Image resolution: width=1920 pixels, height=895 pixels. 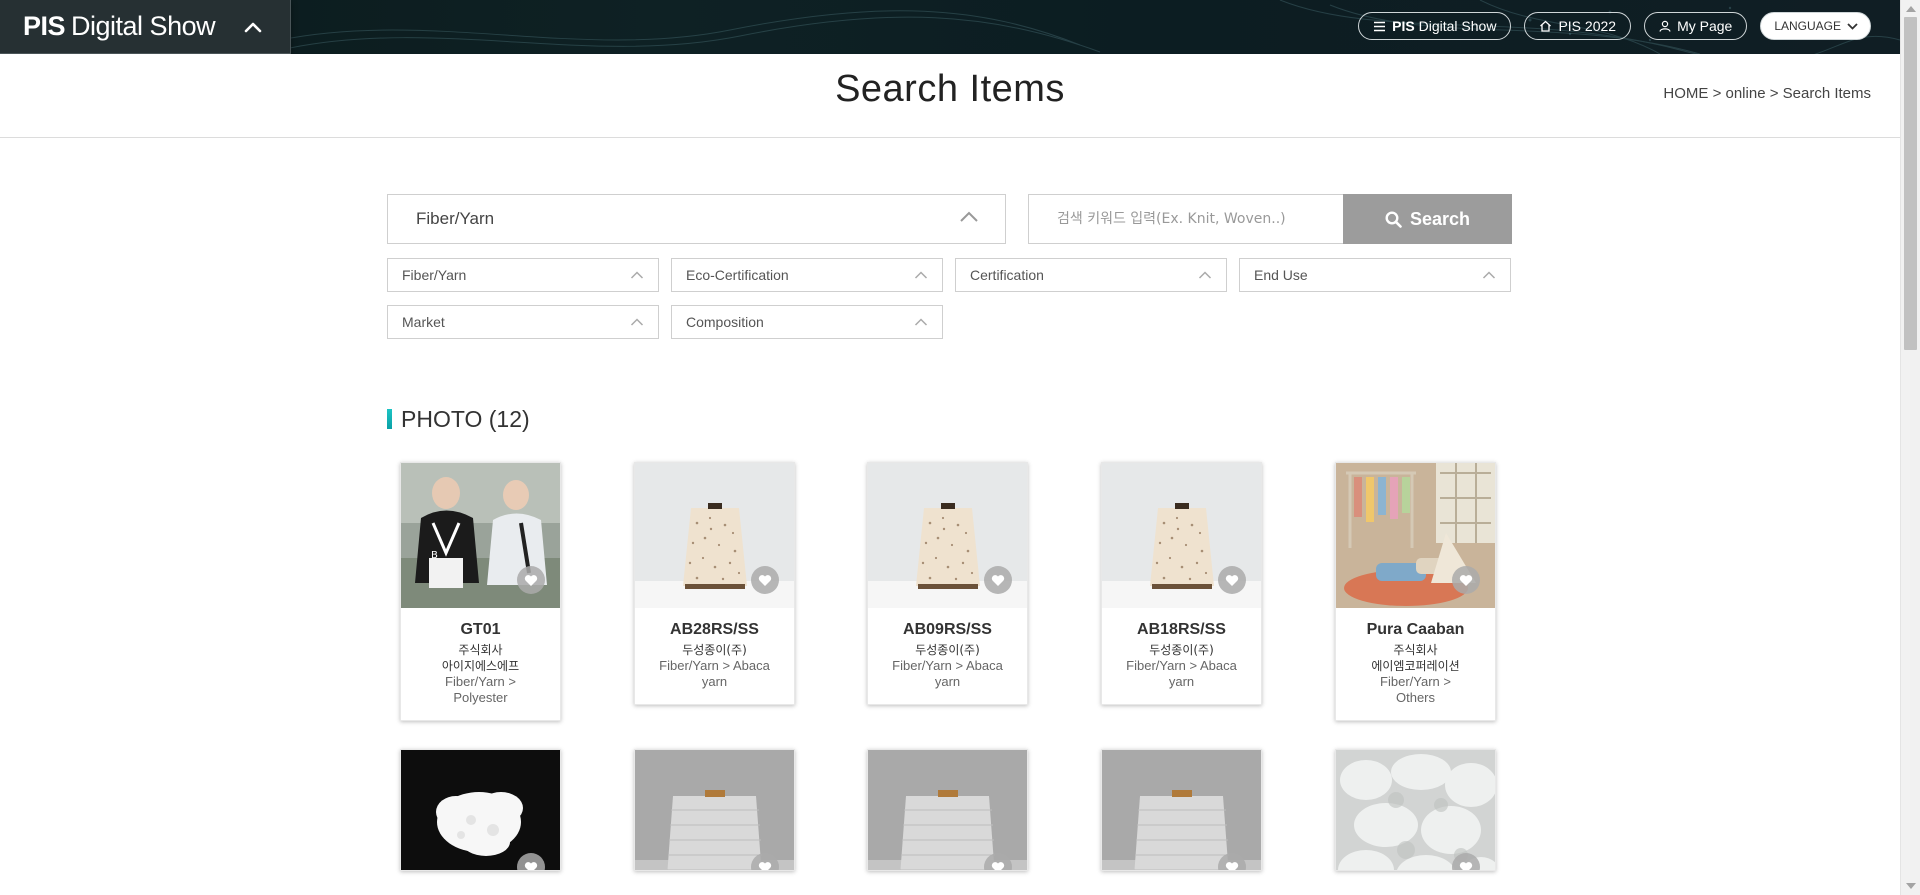 What do you see at coordinates (1185, 219) in the screenshot?
I see `keyword-search-input` at bounding box center [1185, 219].